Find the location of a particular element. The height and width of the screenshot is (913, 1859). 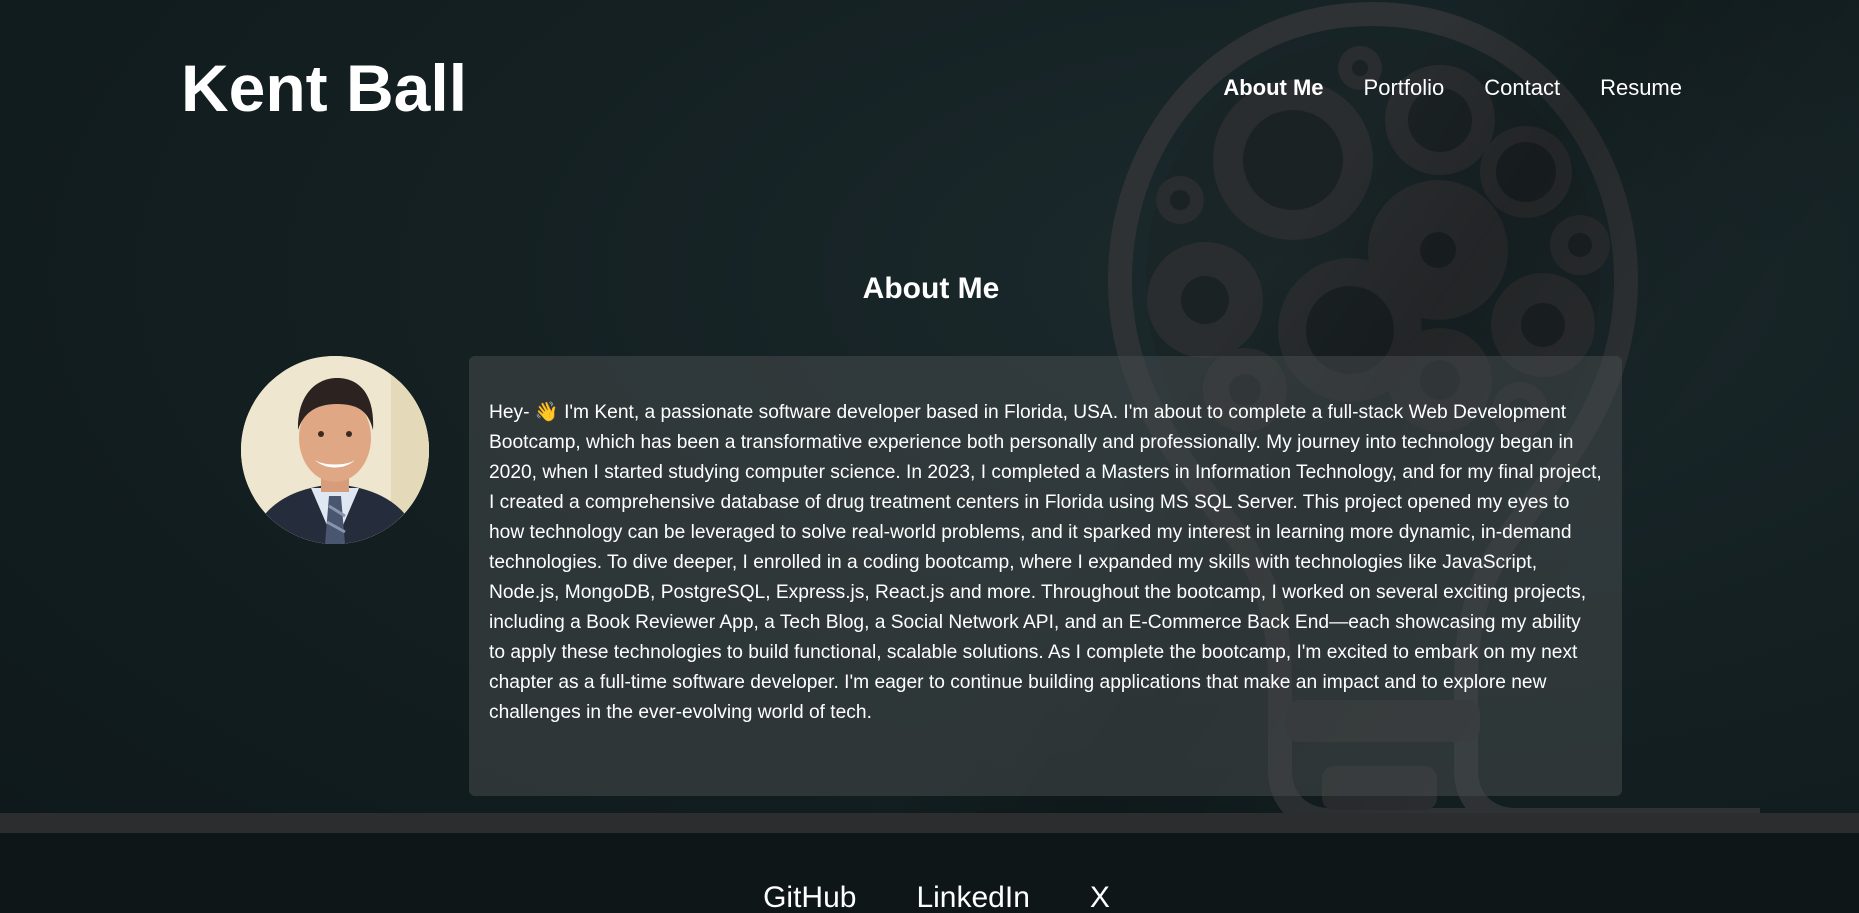

avatar is located at coordinates (335, 450).